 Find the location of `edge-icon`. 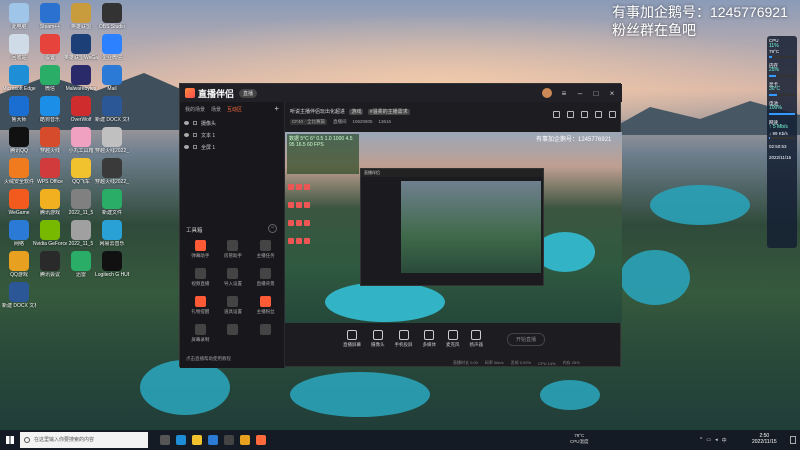

edge-icon is located at coordinates (181, 440).